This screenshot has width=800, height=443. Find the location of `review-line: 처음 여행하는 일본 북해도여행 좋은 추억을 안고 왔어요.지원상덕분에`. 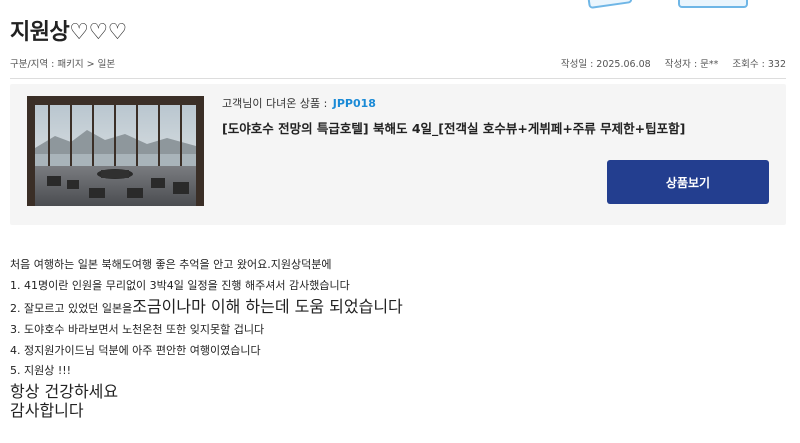

review-line: 처음 여행하는 일본 북해도여행 좋은 추억을 안고 왔어요.지원상덕분에 is located at coordinates (171, 264).